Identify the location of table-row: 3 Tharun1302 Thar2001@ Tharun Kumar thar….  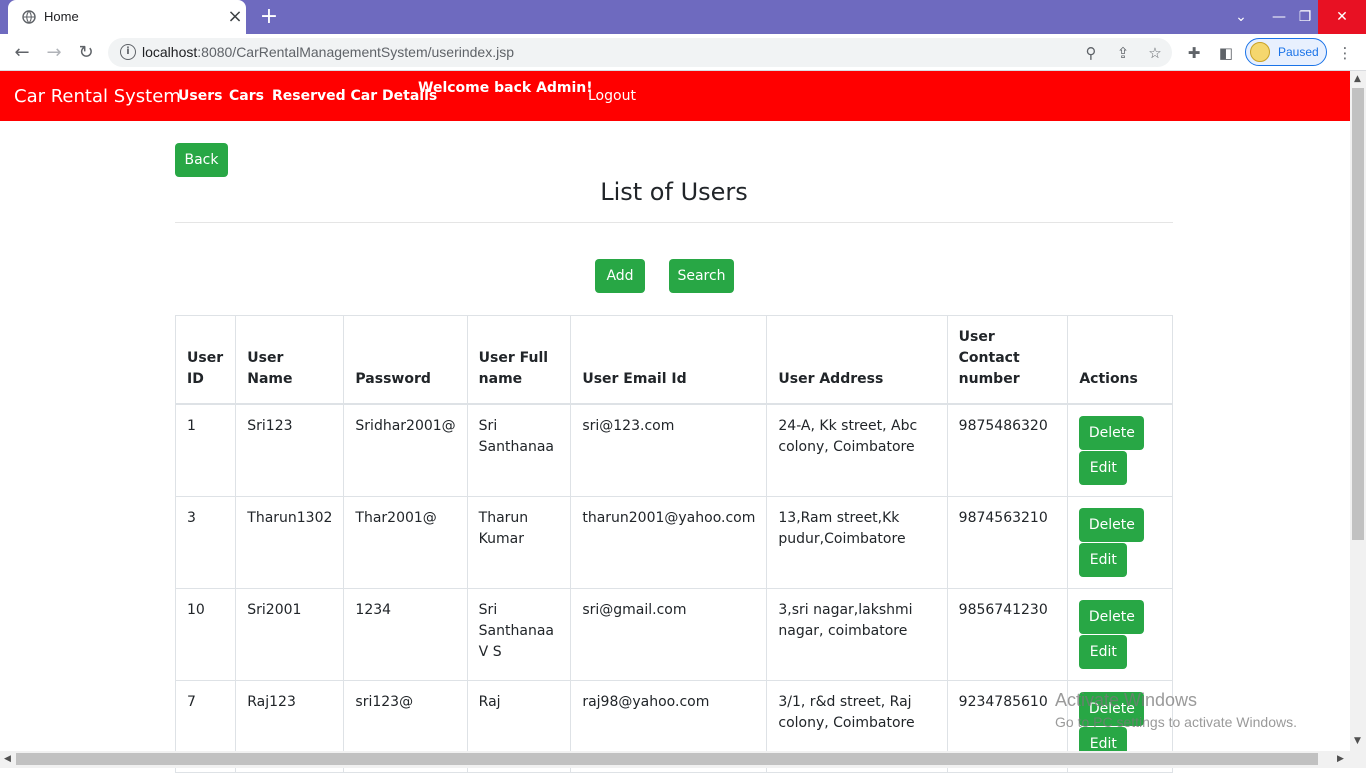
(673, 542).